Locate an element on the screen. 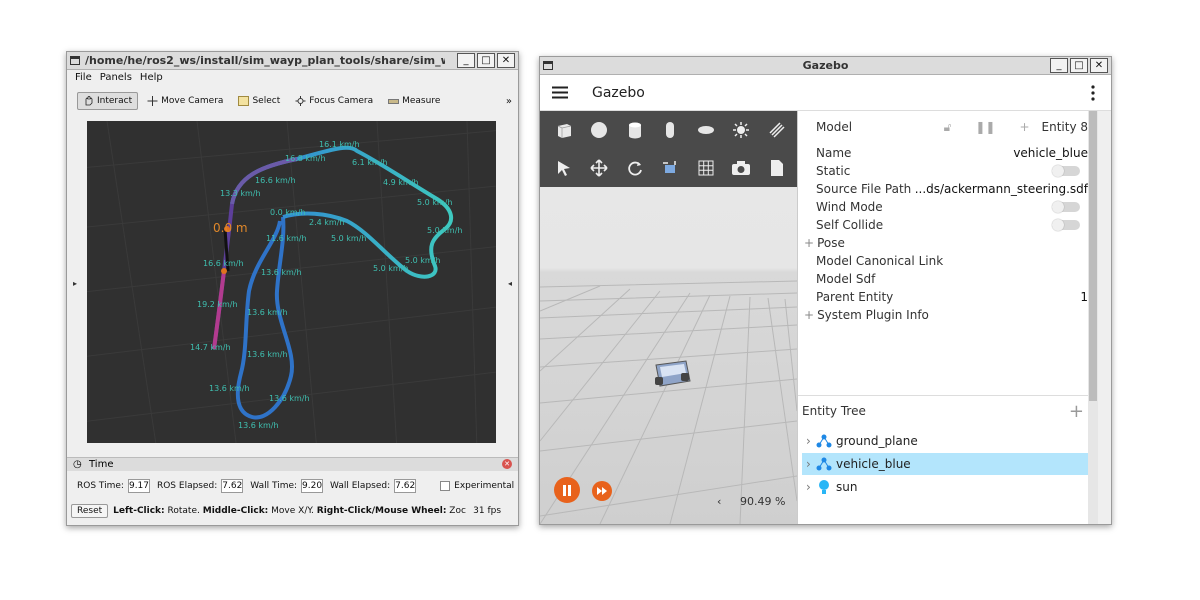 Image resolution: width=1200 pixels, height=600 pixels. self-collide-toggle is located at coordinates (1066, 225).